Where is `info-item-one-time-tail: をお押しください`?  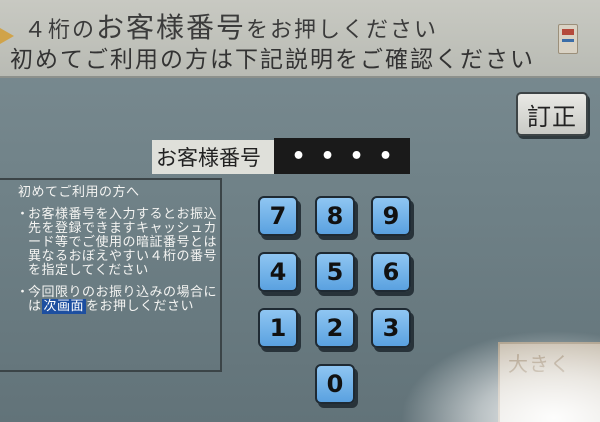
info-item-one-time-tail: をお押しください is located at coordinates (140, 306).